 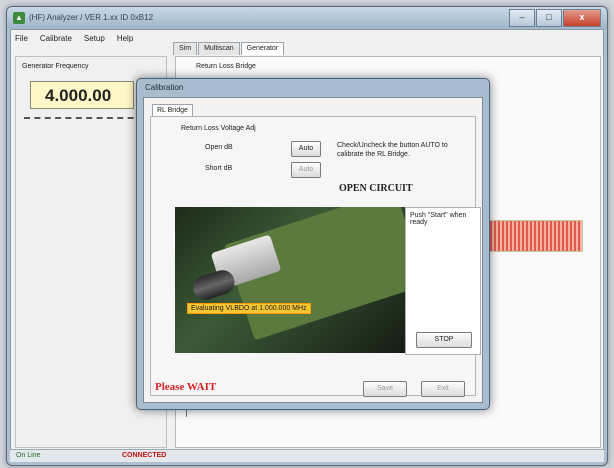 What do you see at coordinates (249, 308) in the screenshot?
I see `evaluation-caption: Evaluating VLBDO at 1.000.000 MHz` at bounding box center [249, 308].